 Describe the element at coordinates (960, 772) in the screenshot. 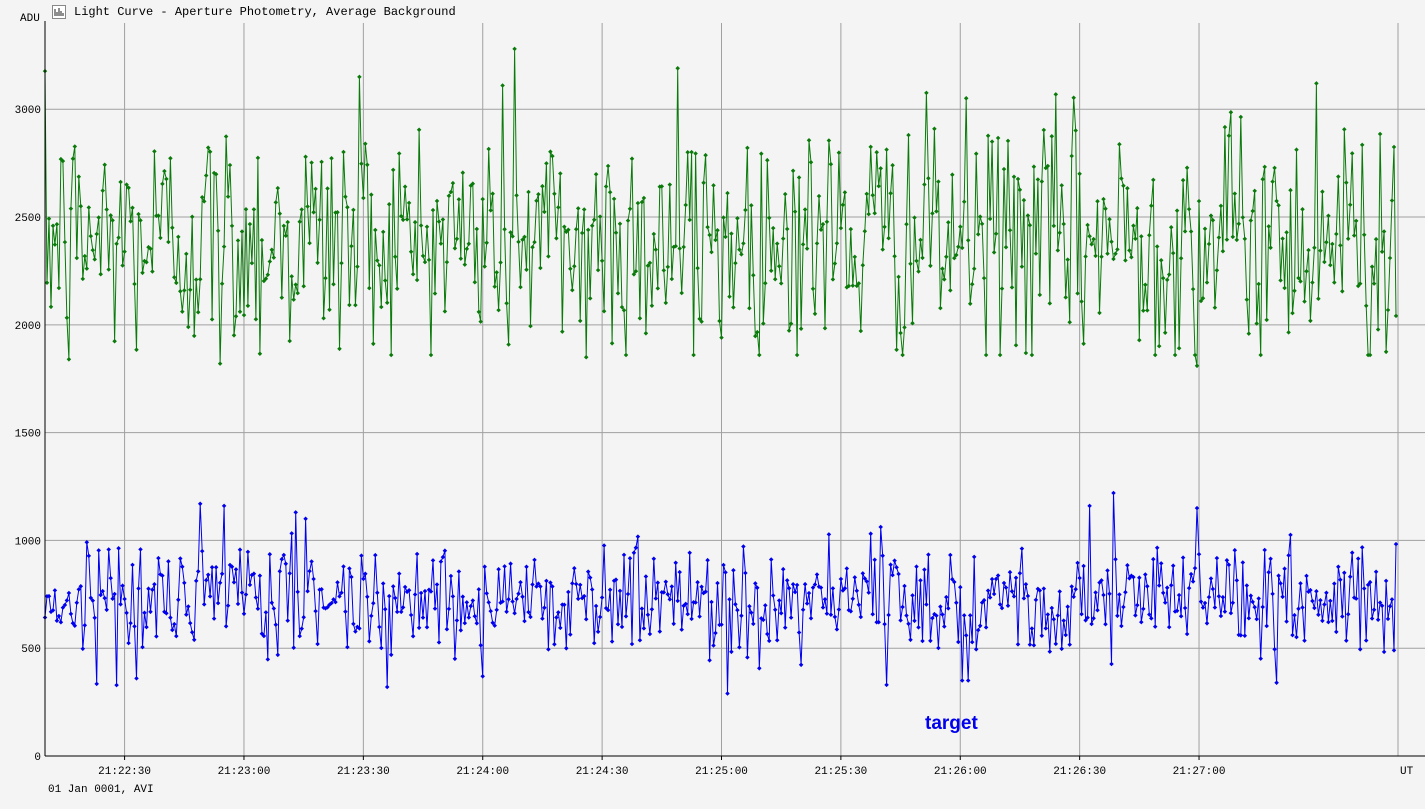

I see `x-tick-label: 21:26:00` at that location.